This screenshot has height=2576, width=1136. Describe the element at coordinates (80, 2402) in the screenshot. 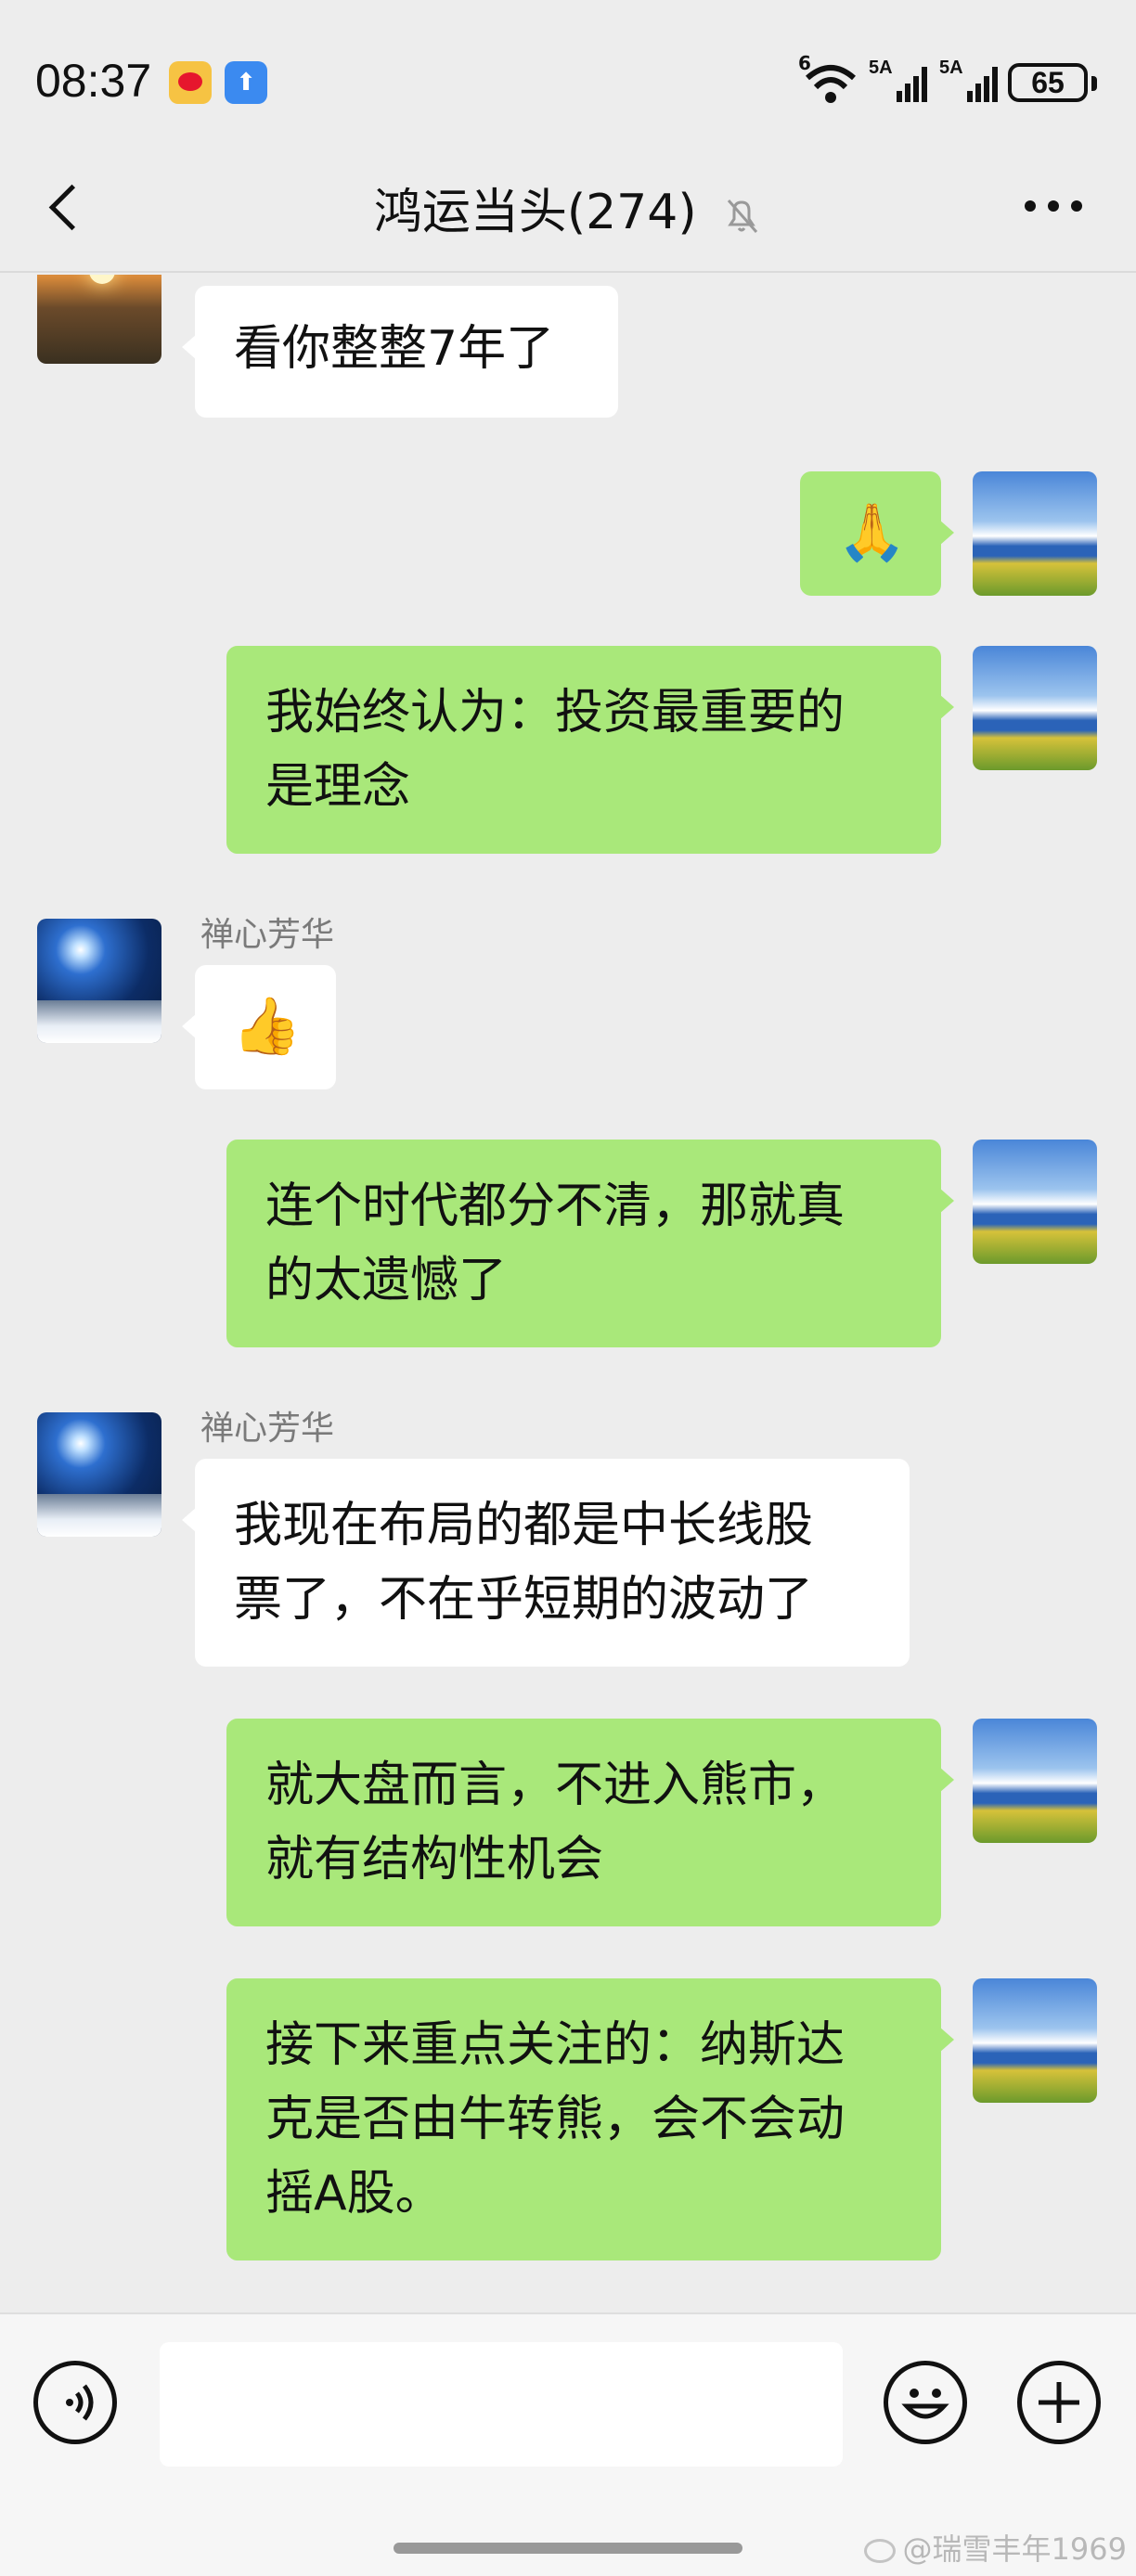

I see `voice-icon` at that location.